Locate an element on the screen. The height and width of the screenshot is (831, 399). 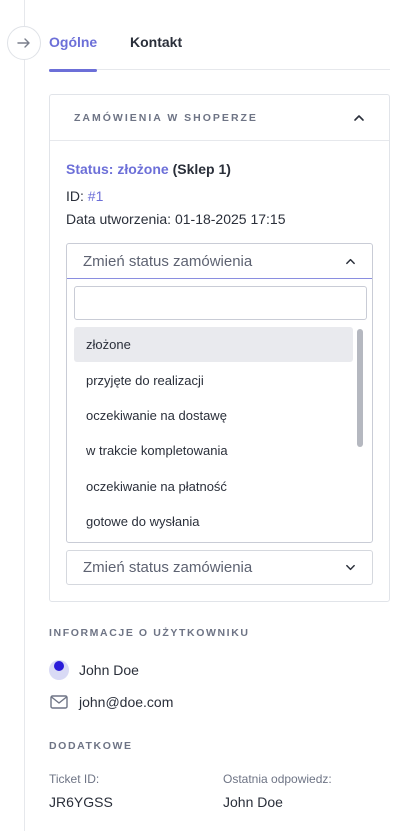
last-reply-label: Ostatnia odpowiedz: is located at coordinates (277, 779).